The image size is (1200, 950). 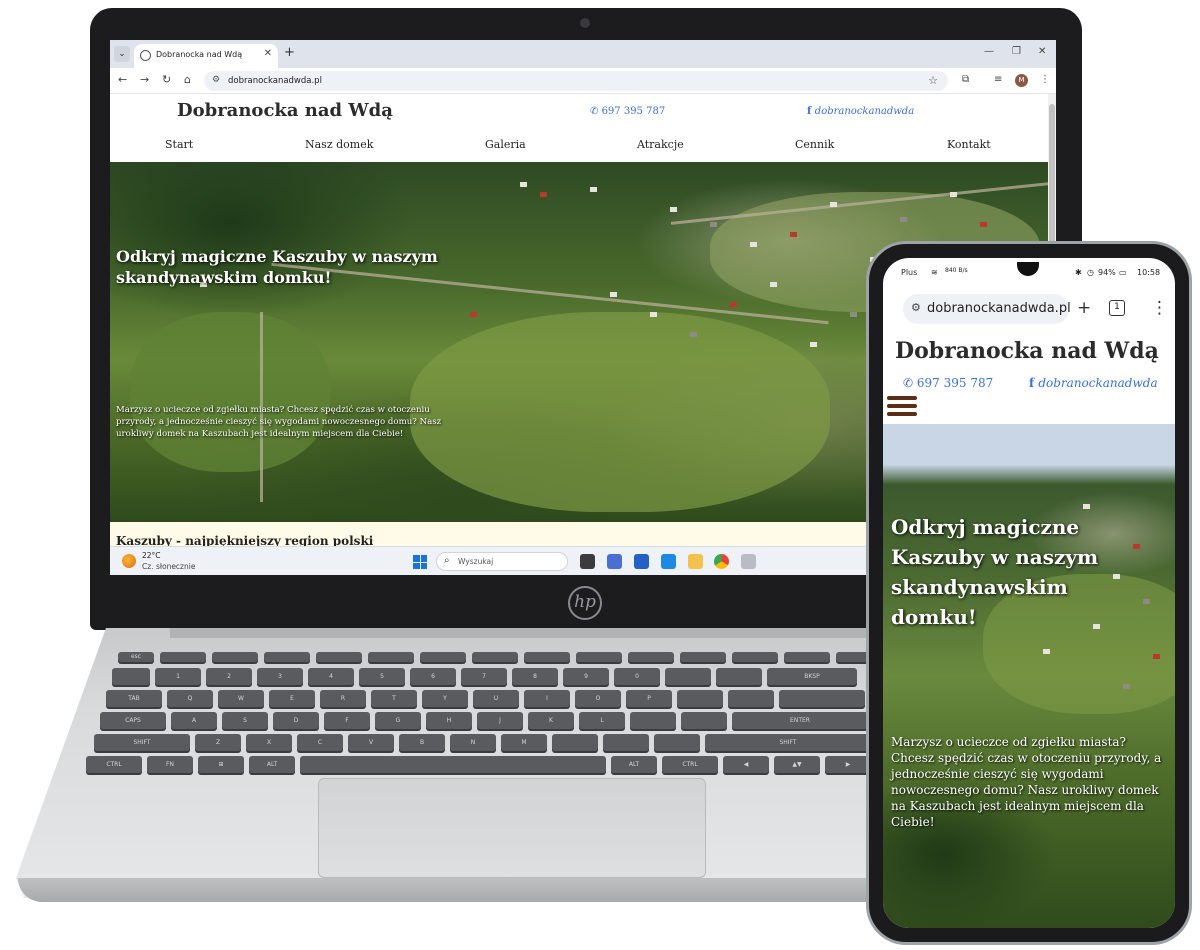 What do you see at coordinates (512, 828) in the screenshot?
I see `touchpad` at bounding box center [512, 828].